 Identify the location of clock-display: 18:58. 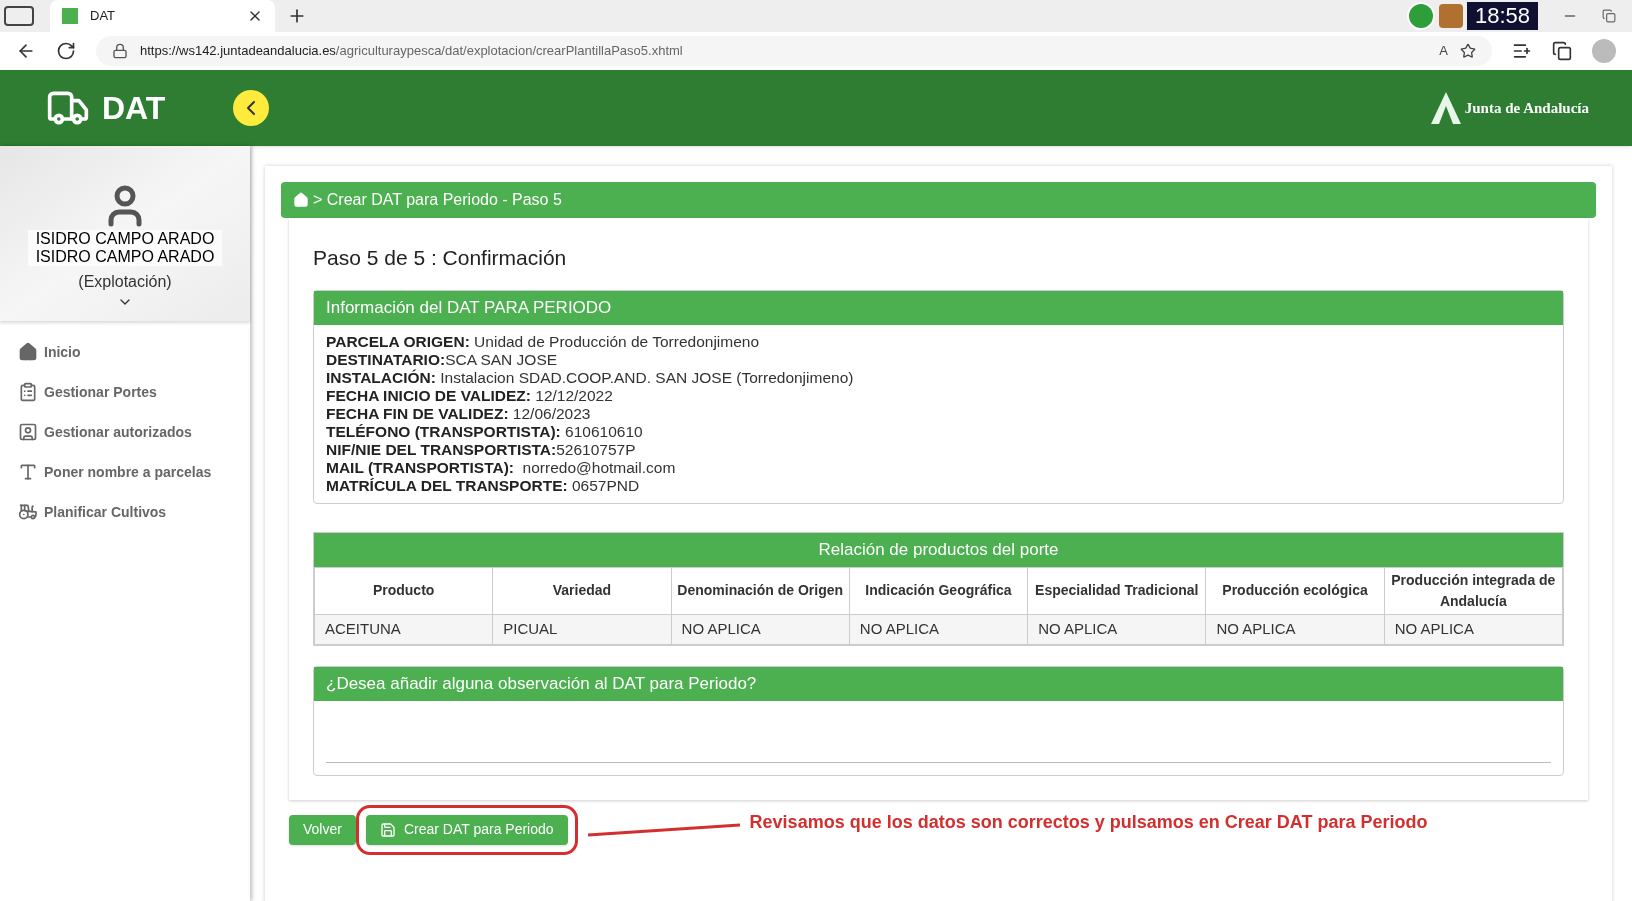
(1502, 16).